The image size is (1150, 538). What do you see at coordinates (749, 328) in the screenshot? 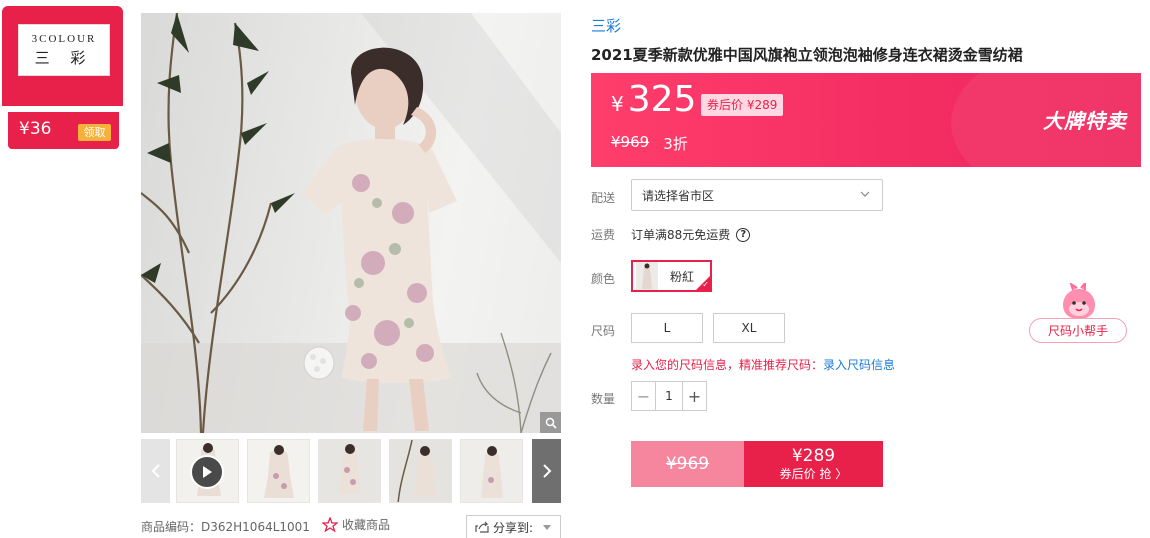
I see `size-option-xl: XL` at bounding box center [749, 328].